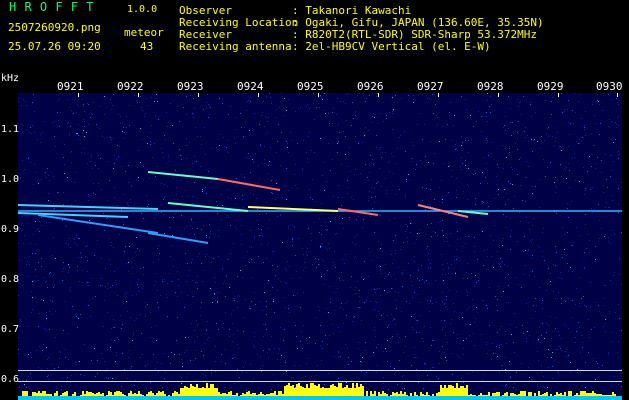 The image size is (629, 400). What do you see at coordinates (51, 7) in the screenshot?
I see `app-title: H R O F F T` at bounding box center [51, 7].